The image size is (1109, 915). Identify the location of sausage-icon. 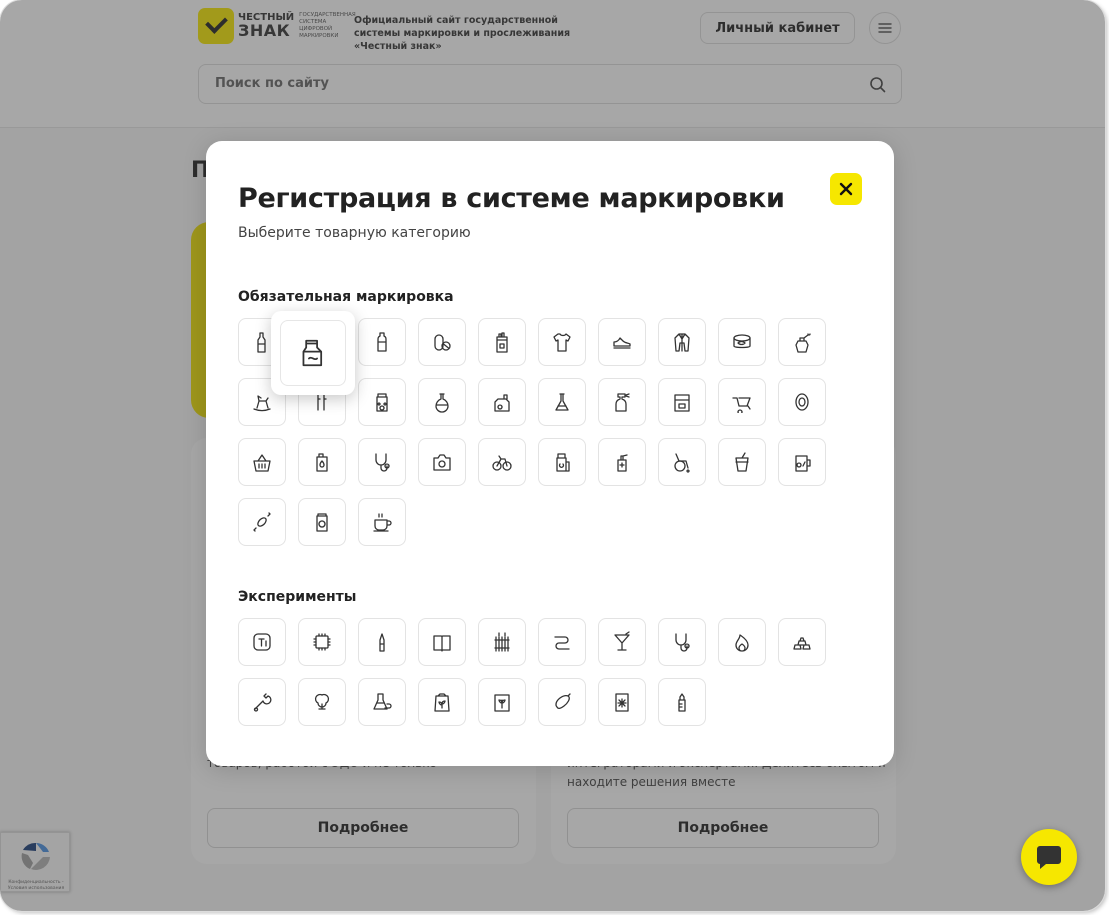
(563, 701).